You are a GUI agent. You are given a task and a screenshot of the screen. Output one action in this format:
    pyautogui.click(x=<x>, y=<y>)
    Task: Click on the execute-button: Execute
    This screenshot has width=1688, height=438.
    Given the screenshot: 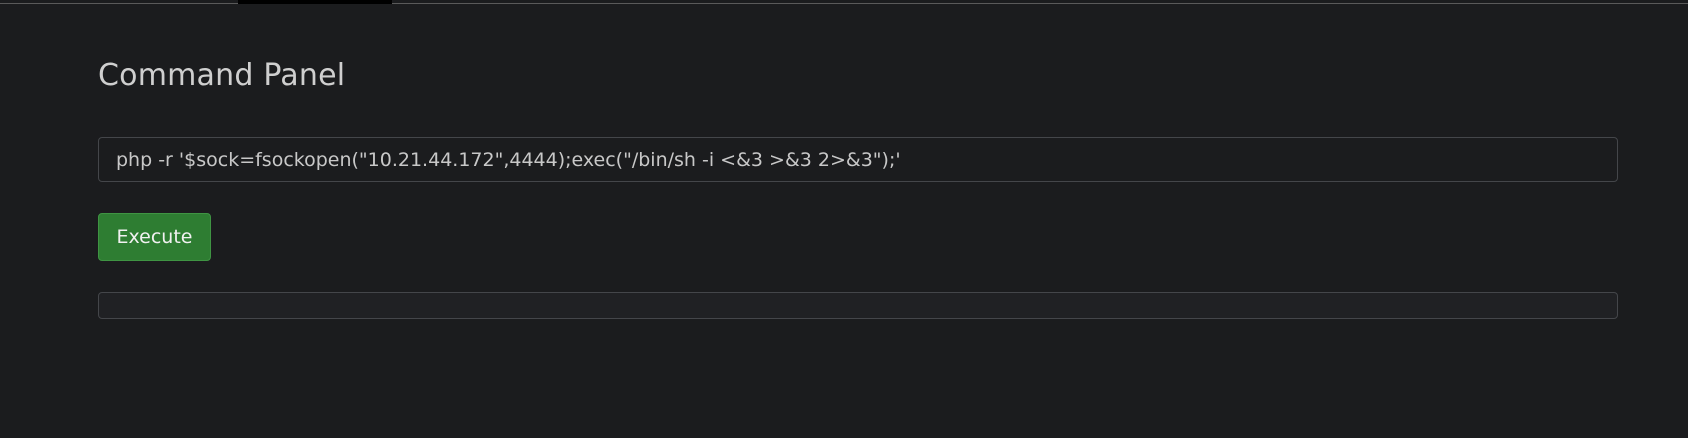 What is the action you would take?
    pyautogui.click(x=154, y=237)
    